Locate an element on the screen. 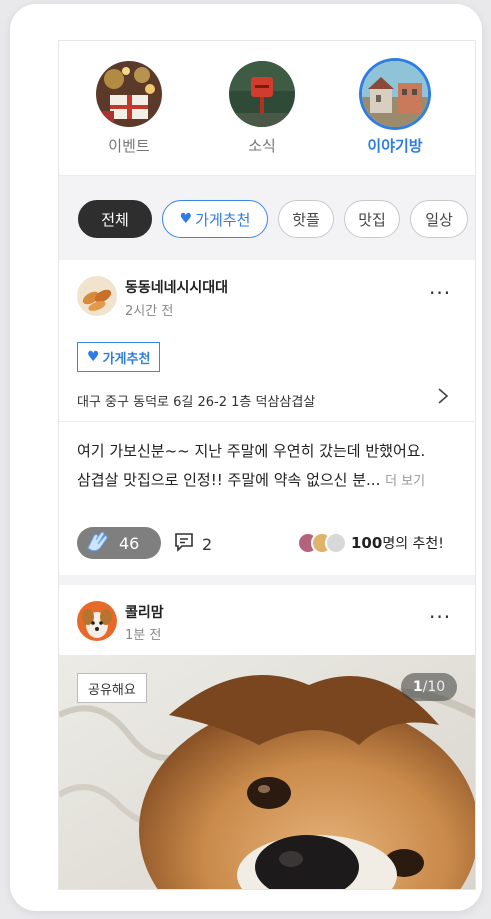  filter-chip-hot-place: 핫플 is located at coordinates (306, 219).